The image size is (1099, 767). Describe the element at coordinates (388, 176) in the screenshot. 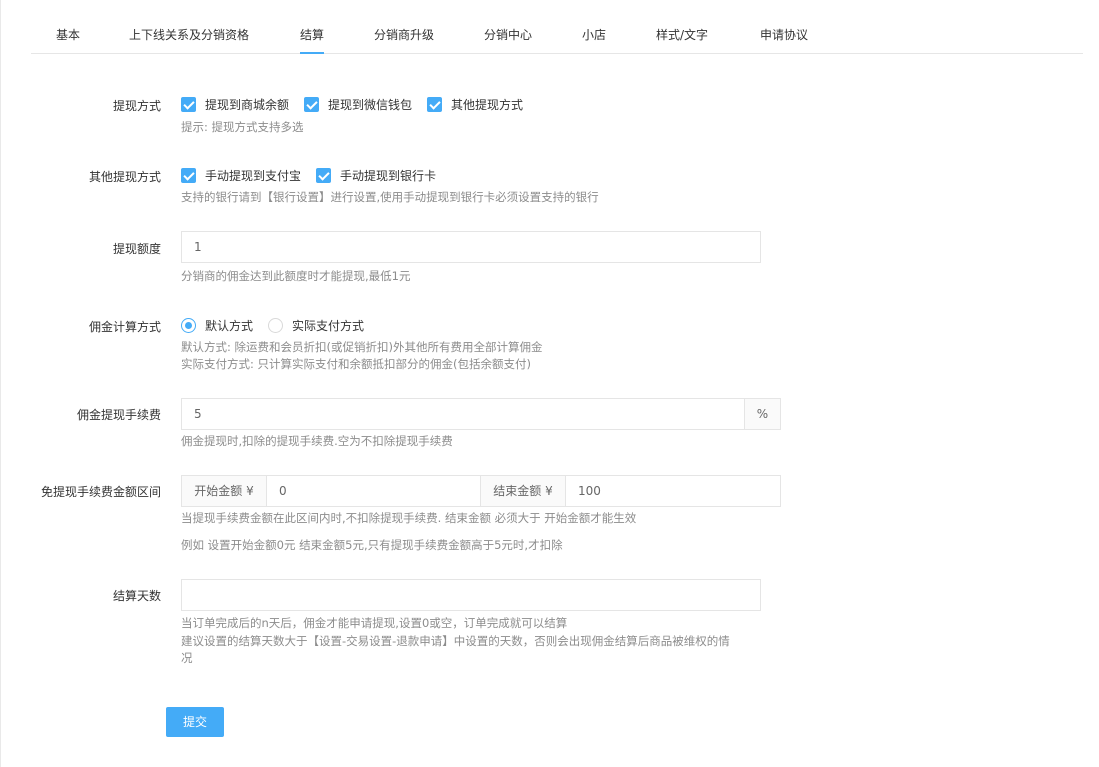

I see `checkbox-bank-label: 手动提现到银行卡` at that location.